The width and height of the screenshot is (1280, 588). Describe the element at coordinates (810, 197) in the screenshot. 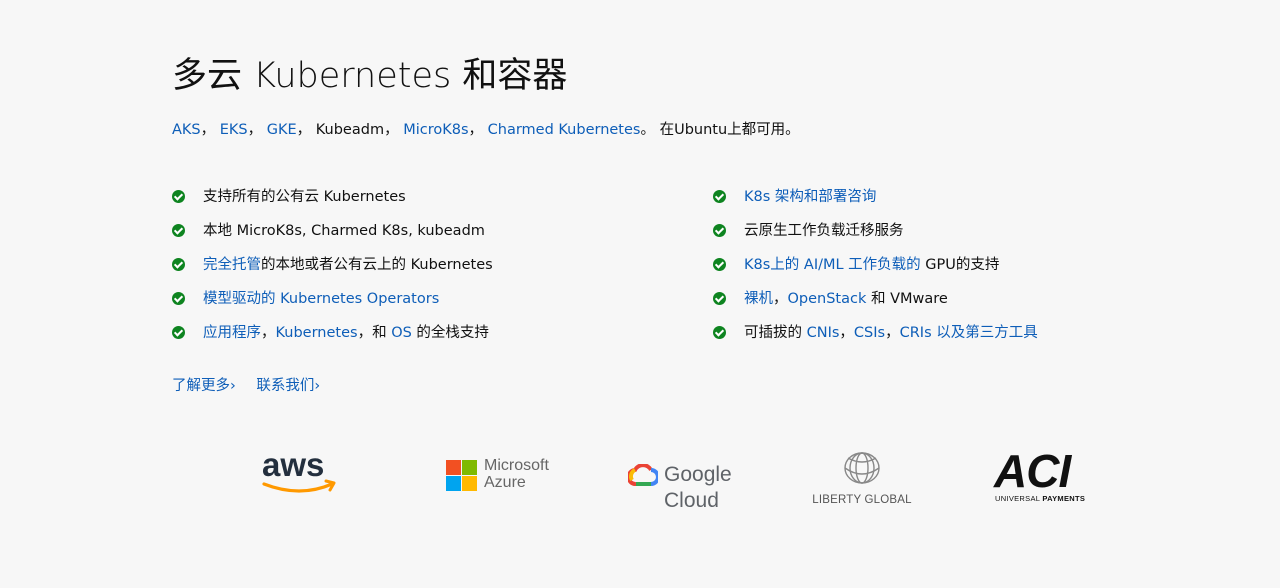

I see `link-k8s-consulting: K8s 架构和部署咨询` at that location.